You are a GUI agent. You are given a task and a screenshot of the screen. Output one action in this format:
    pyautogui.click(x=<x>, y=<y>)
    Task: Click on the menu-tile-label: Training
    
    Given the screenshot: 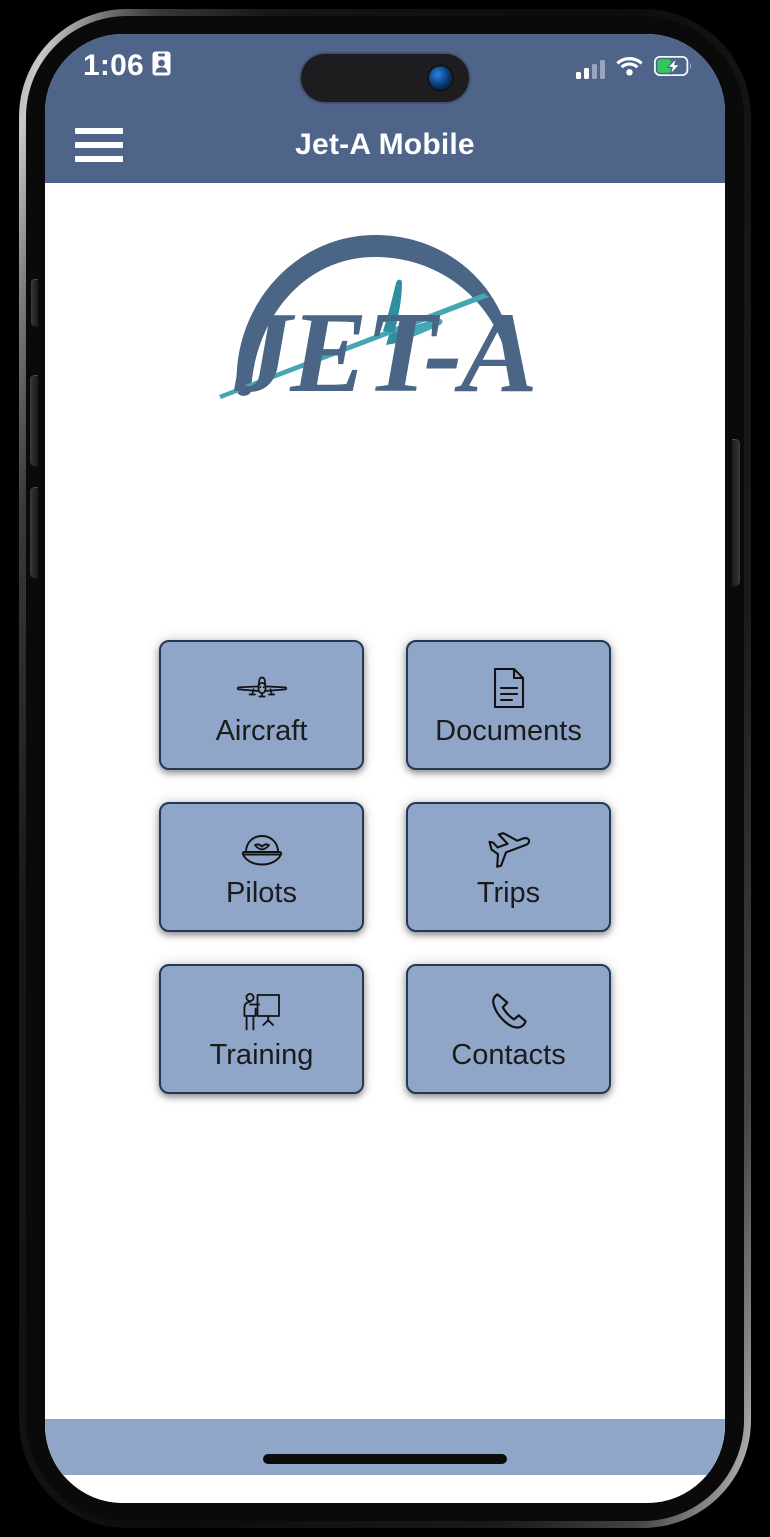 What is the action you would take?
    pyautogui.click(x=261, y=1054)
    